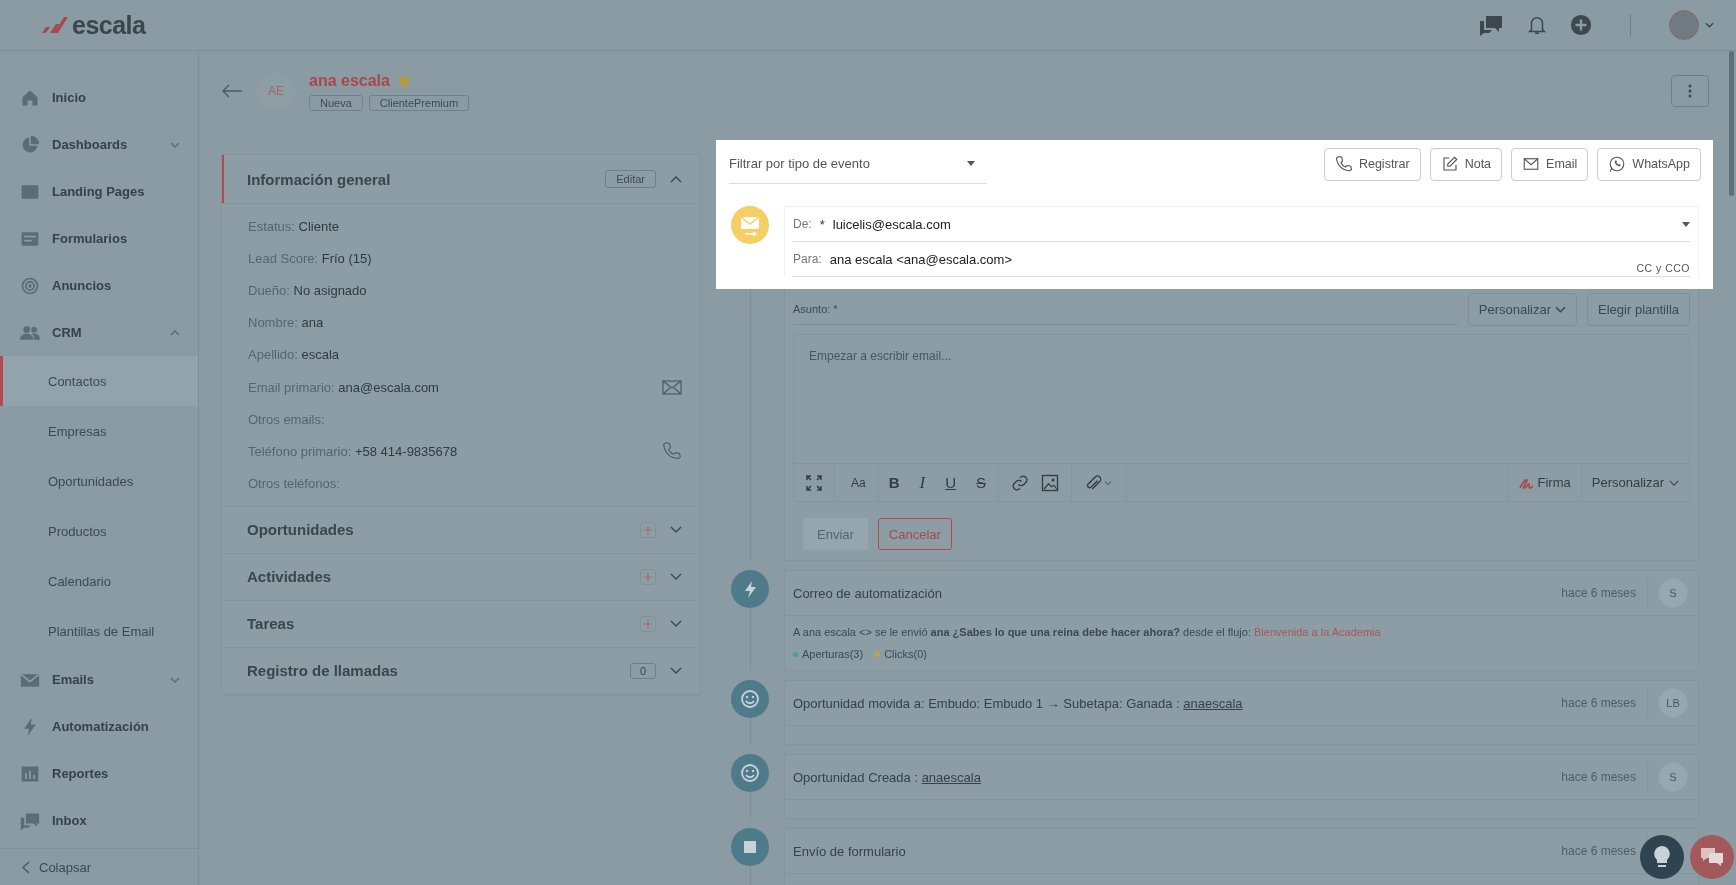 Image resolution: width=1736 pixels, height=885 pixels. Describe the element at coordinates (26, 867) in the screenshot. I see `chevron-left-icon` at that location.